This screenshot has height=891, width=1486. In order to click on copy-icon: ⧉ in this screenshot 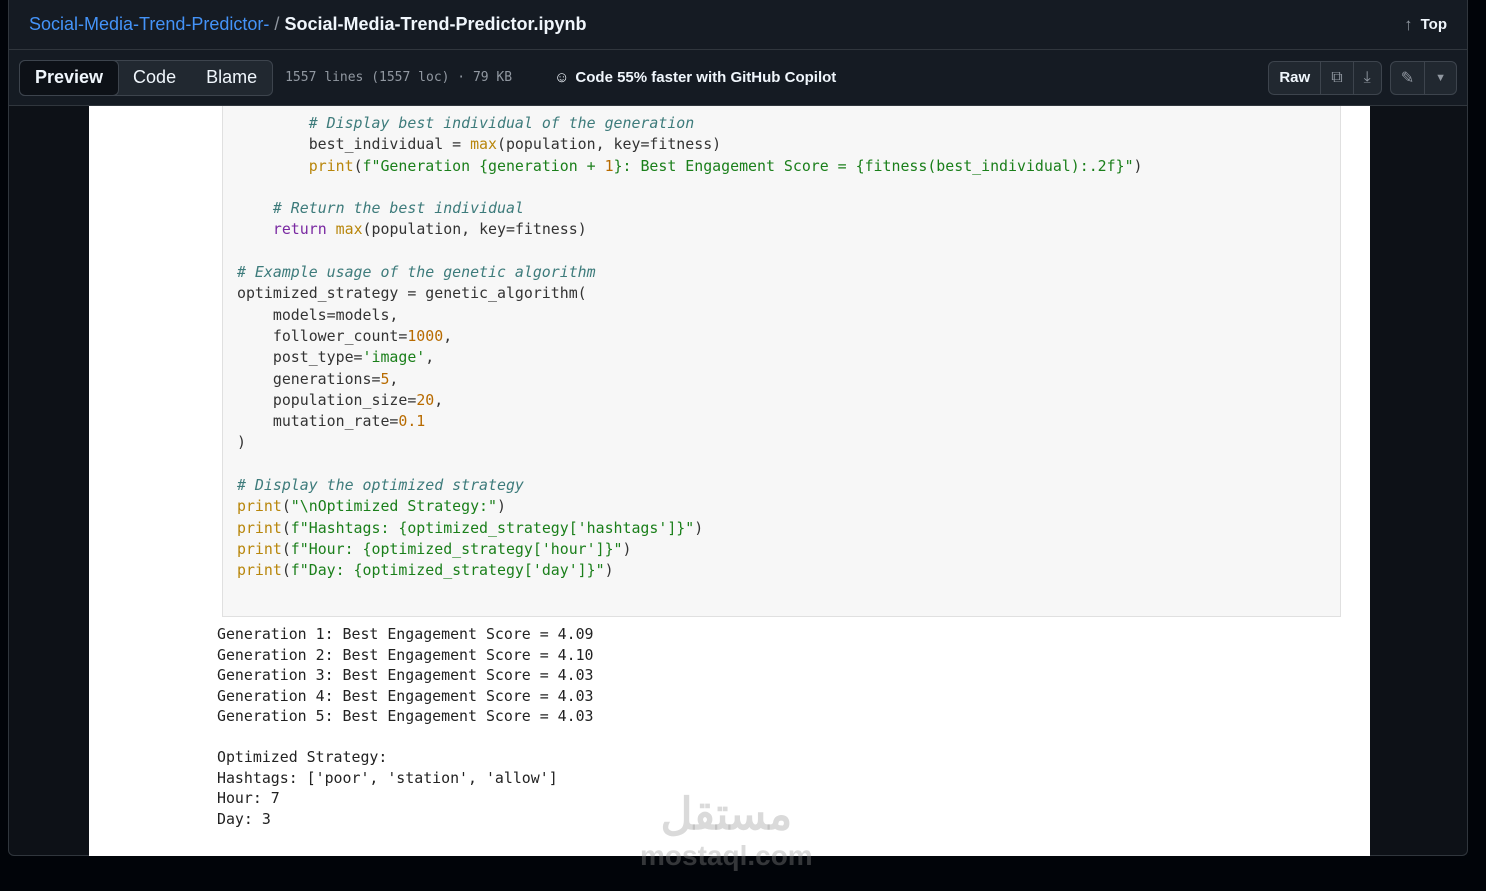, I will do `click(1336, 77)`.